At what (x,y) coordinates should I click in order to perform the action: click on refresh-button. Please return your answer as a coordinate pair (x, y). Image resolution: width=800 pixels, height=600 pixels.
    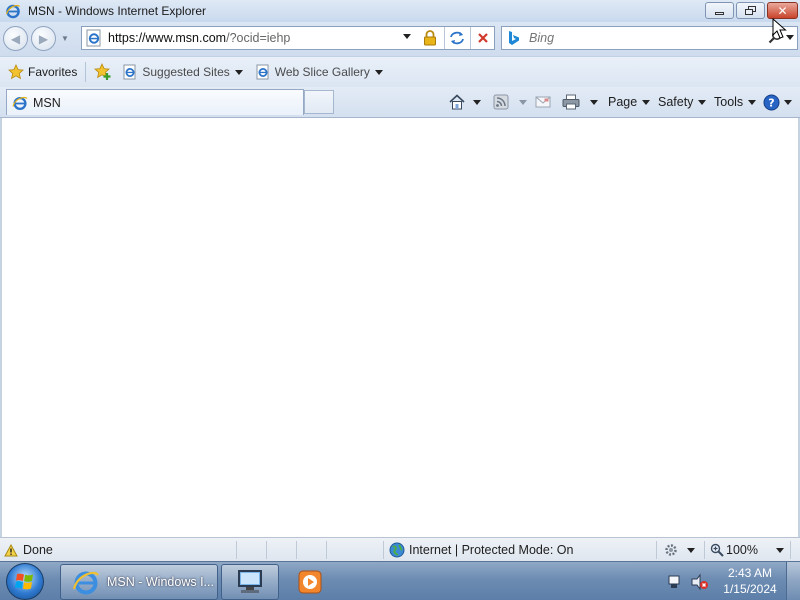
    Looking at the image, I should click on (456, 38).